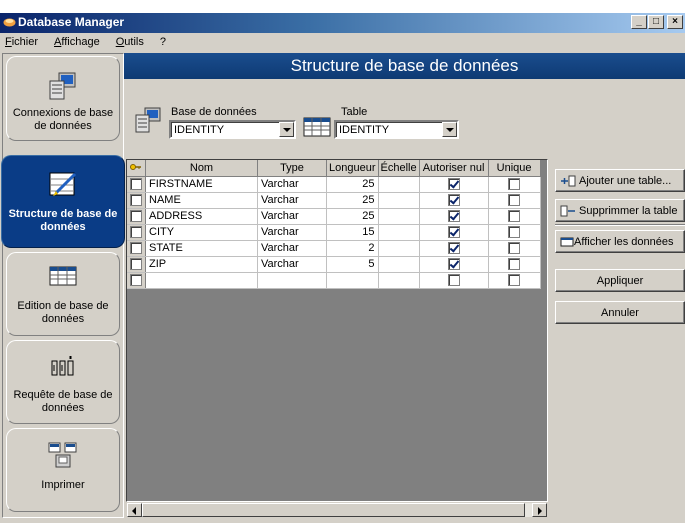 The height and width of the screenshot is (523, 685). I want to click on cell-name: NAME, so click(201, 200).